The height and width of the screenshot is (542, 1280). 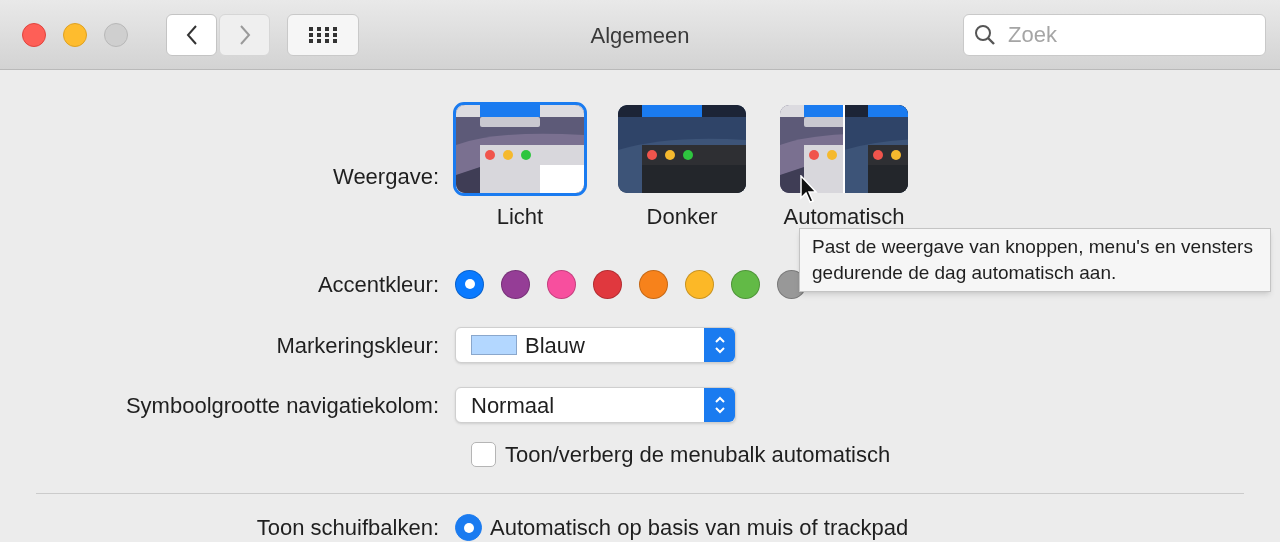 What do you see at coordinates (640, 35) in the screenshot?
I see `window-title: Algemeen` at bounding box center [640, 35].